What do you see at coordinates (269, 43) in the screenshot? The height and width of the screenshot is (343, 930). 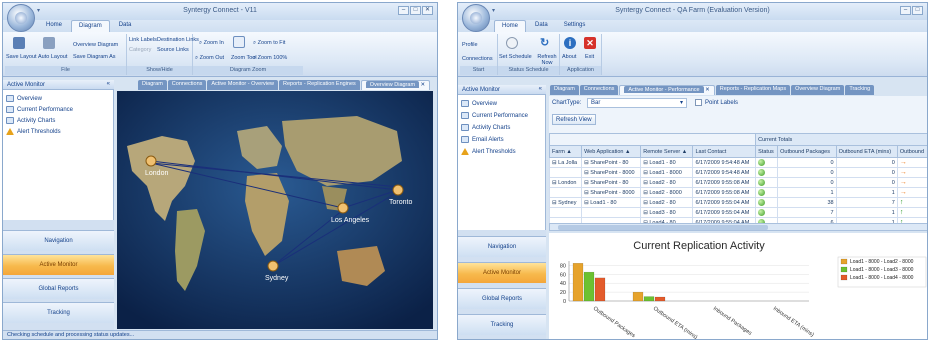 I see `zoom-to-fit-button: ⌕ Zoom to Fit` at bounding box center [269, 43].